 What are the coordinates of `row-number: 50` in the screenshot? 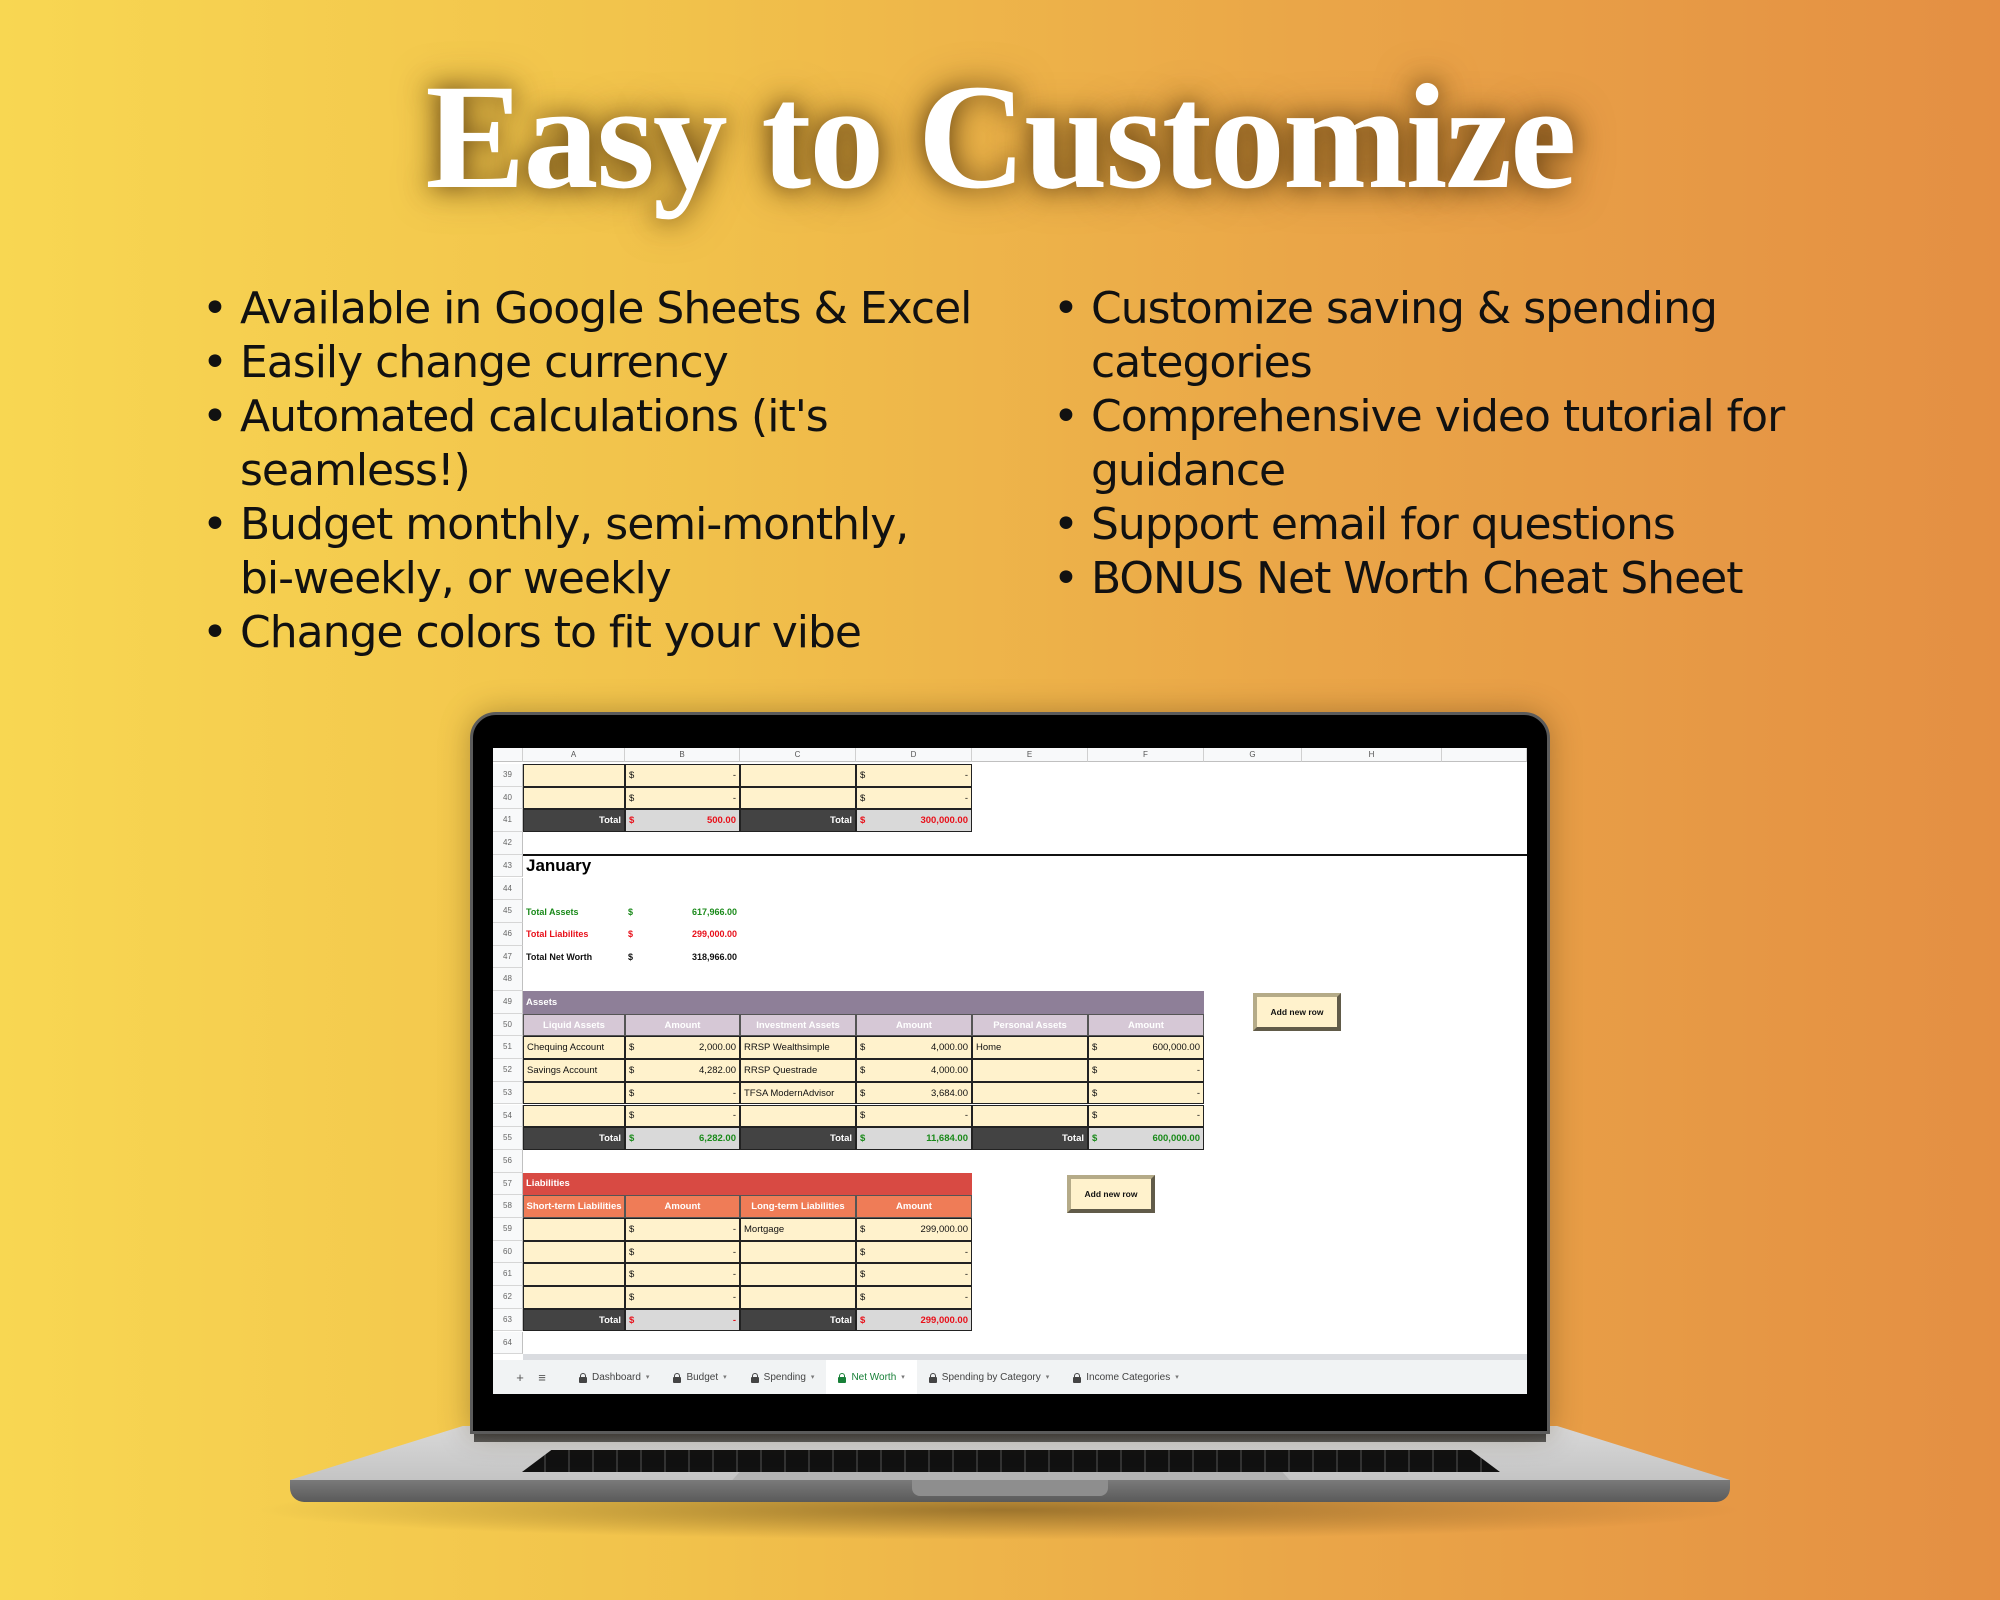 It's located at (508, 1025).